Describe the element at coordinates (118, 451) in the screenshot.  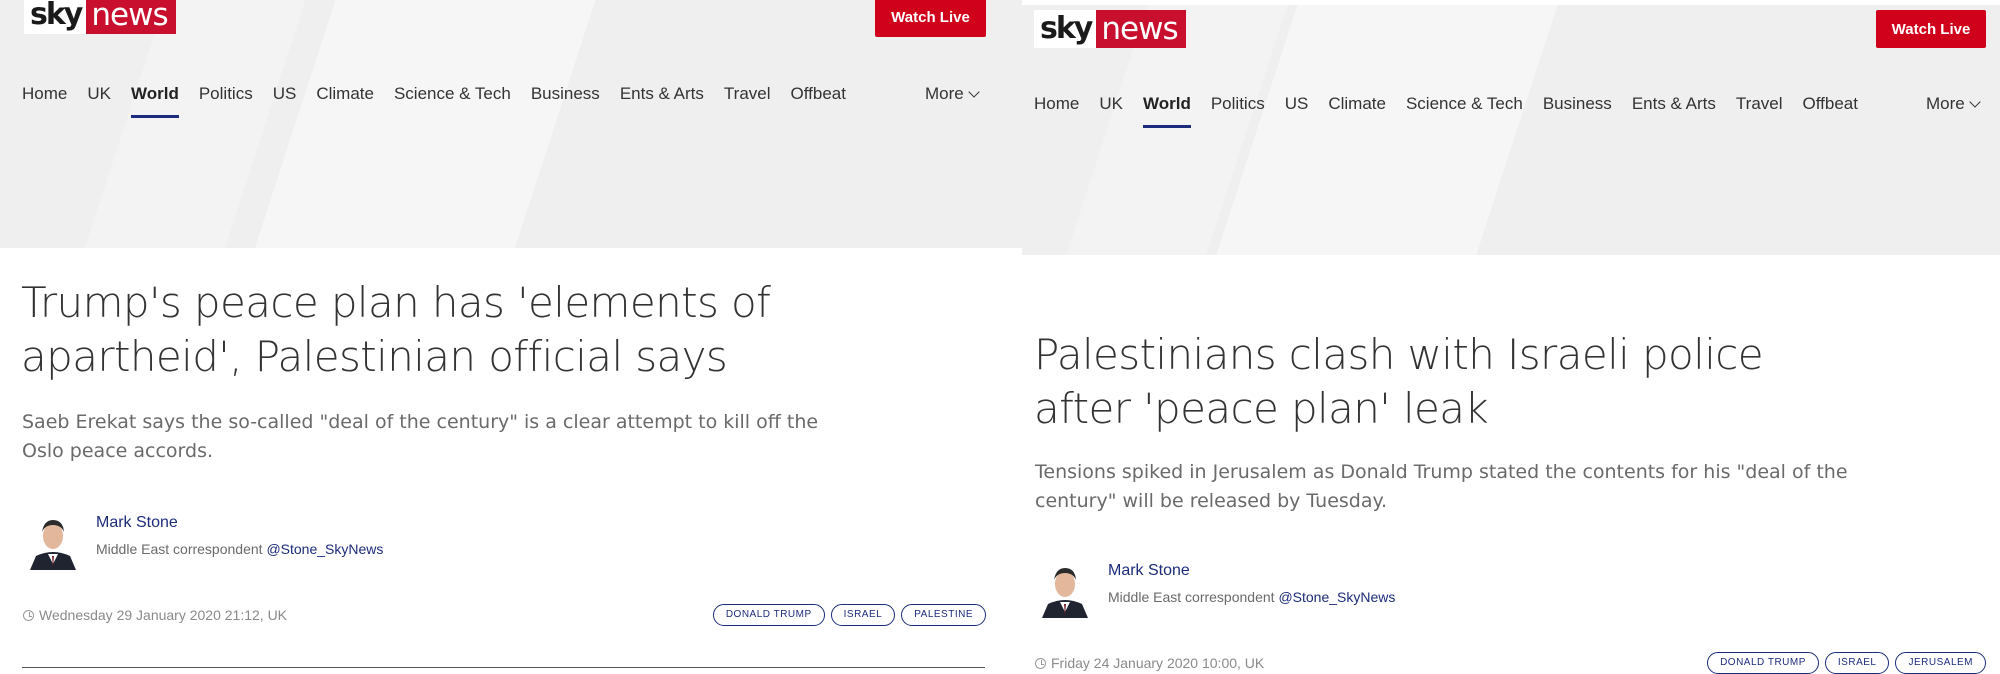
I see `standfirst-line: Oslo peace accords.` at that location.